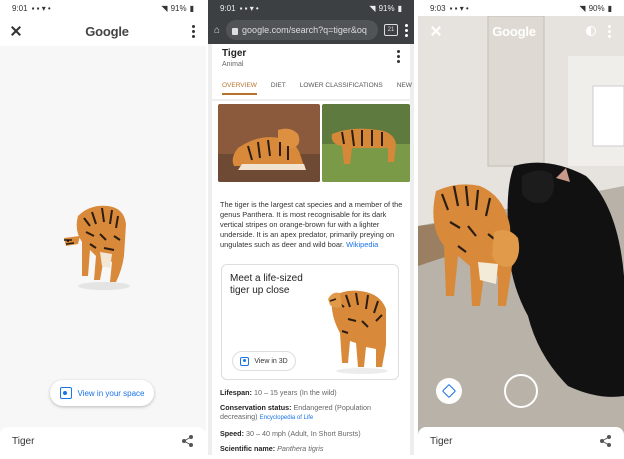  What do you see at coordinates (235, 31) in the screenshot?
I see `lock-icon` at bounding box center [235, 31].